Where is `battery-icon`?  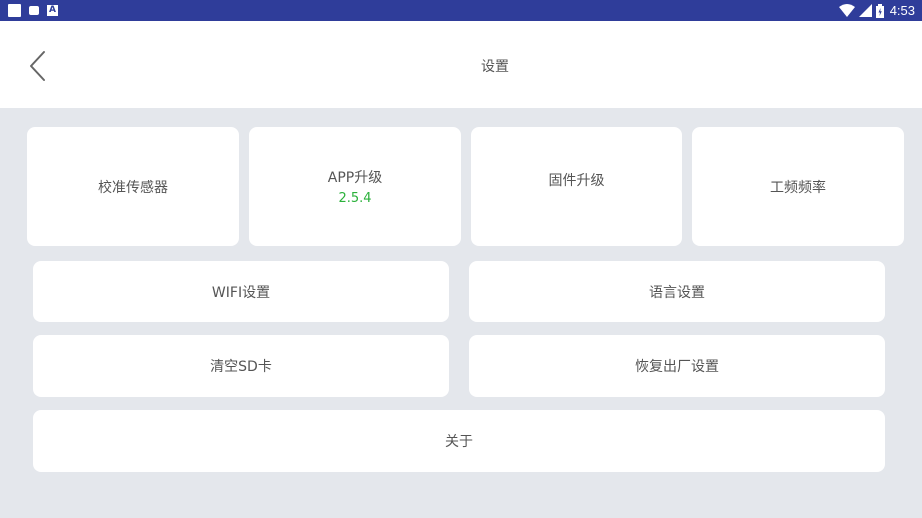 battery-icon is located at coordinates (879, 10).